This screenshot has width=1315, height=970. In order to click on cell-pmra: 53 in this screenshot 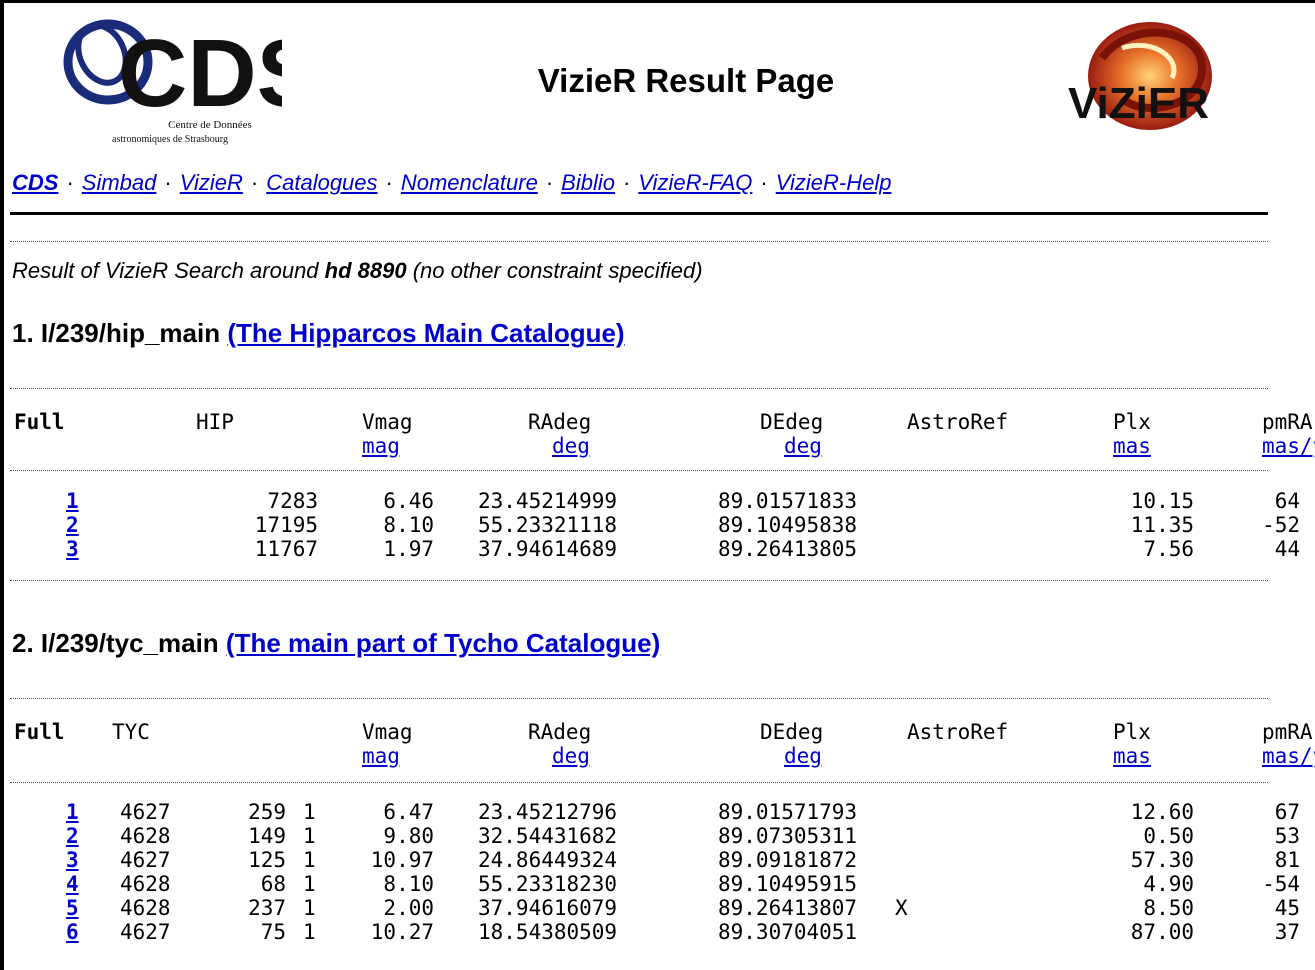, I will do `click(1287, 836)`.